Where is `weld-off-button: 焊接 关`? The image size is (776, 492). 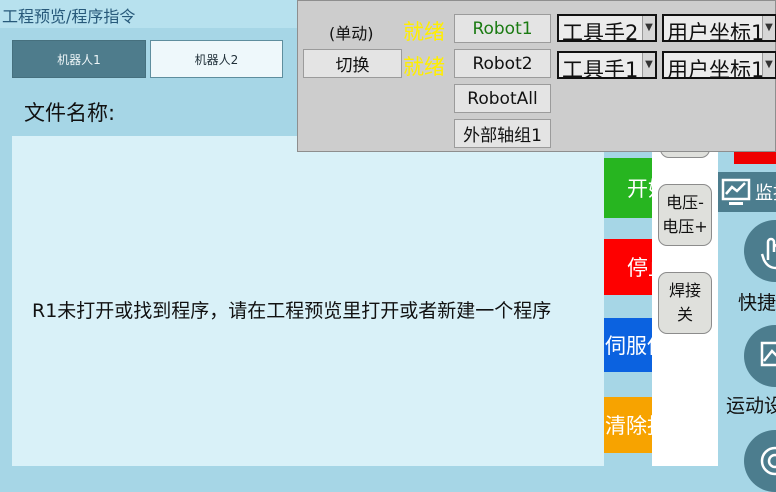
weld-off-button: 焊接 关 is located at coordinates (685, 303).